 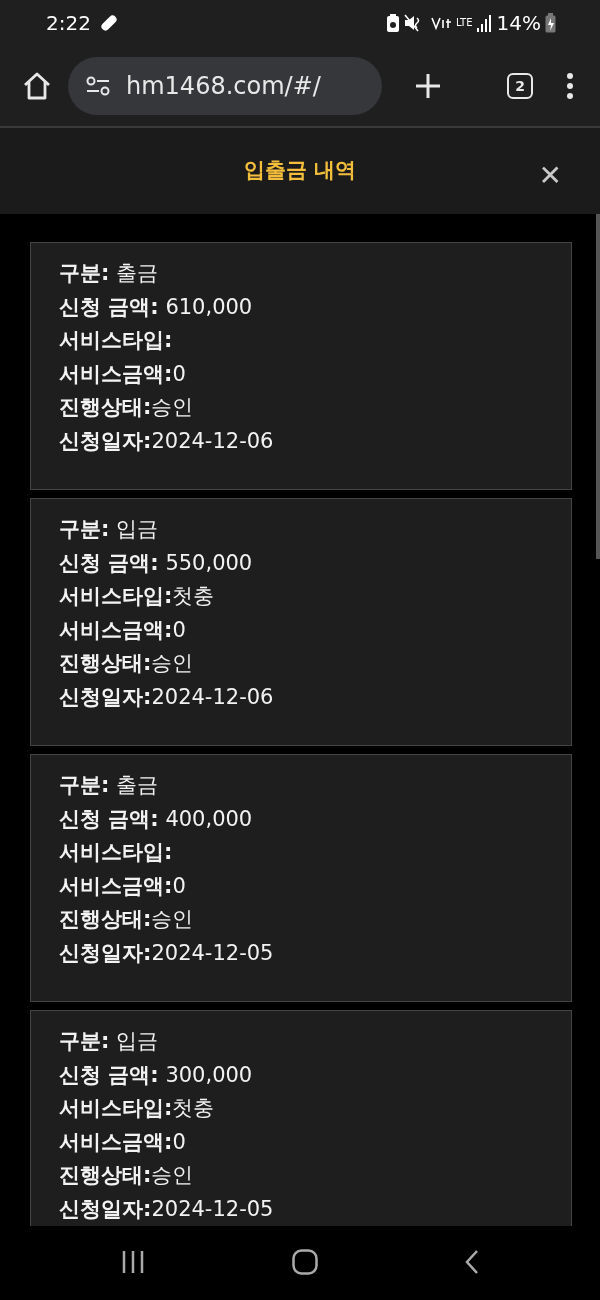 I want to click on address-bar: hm1468.com/#/, so click(x=225, y=86).